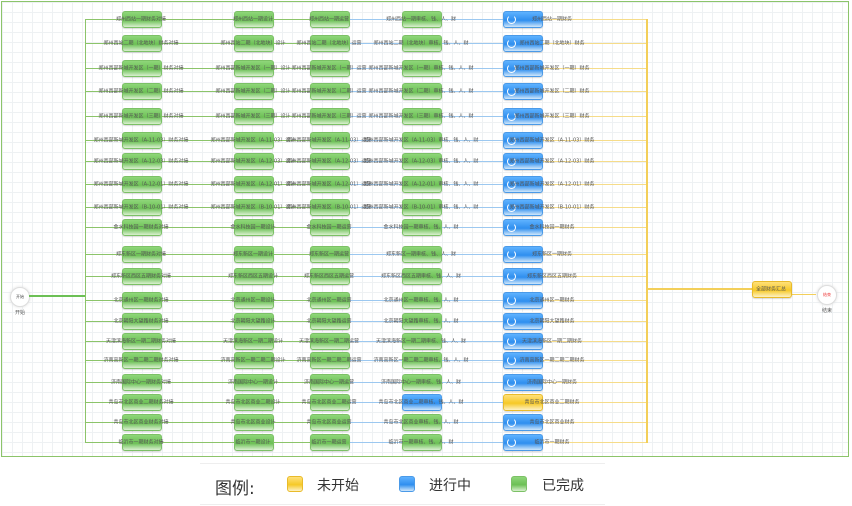  Describe the element at coordinates (253, 227) in the screenshot. I see `task-node-label: 金水科技园一期设计` at that location.